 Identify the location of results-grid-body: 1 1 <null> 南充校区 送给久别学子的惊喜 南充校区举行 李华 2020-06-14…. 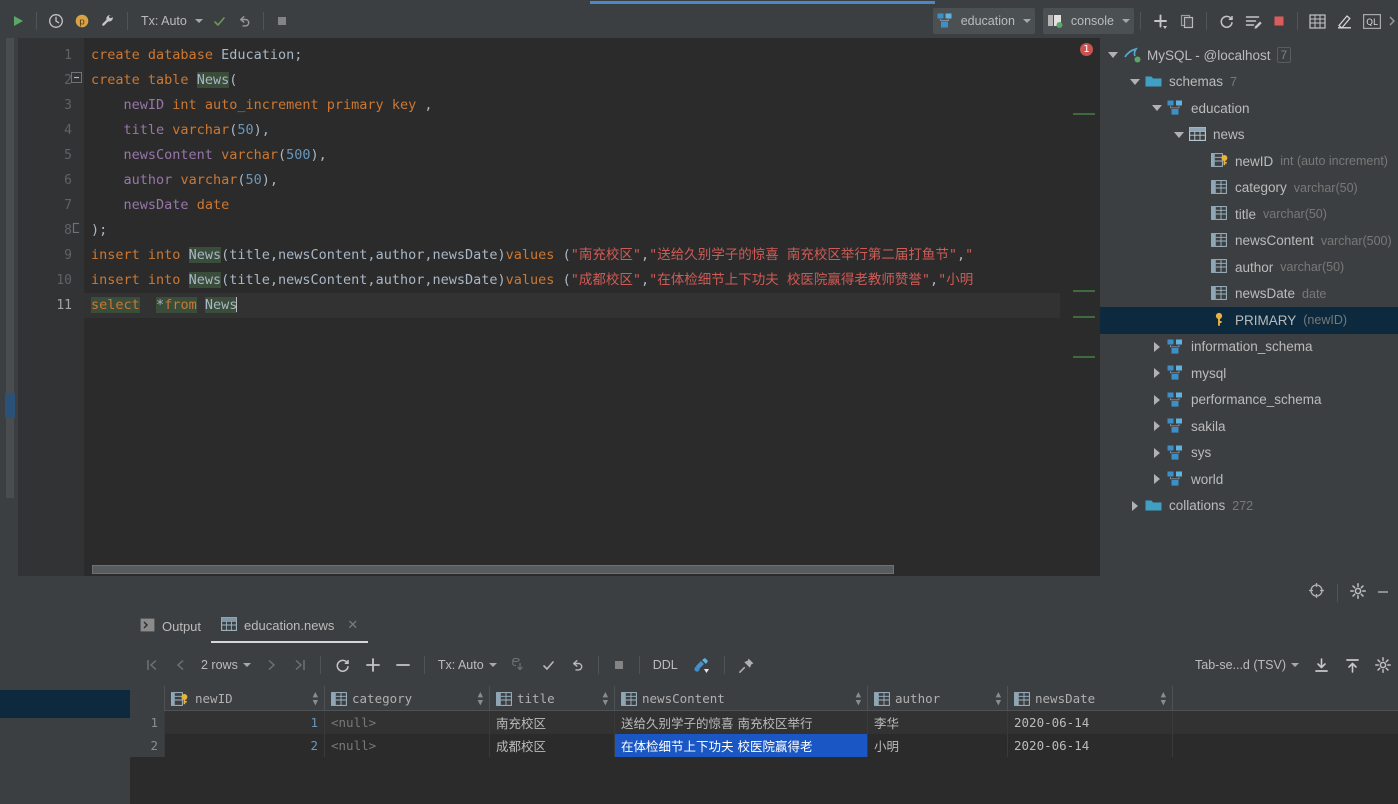
(764, 734).